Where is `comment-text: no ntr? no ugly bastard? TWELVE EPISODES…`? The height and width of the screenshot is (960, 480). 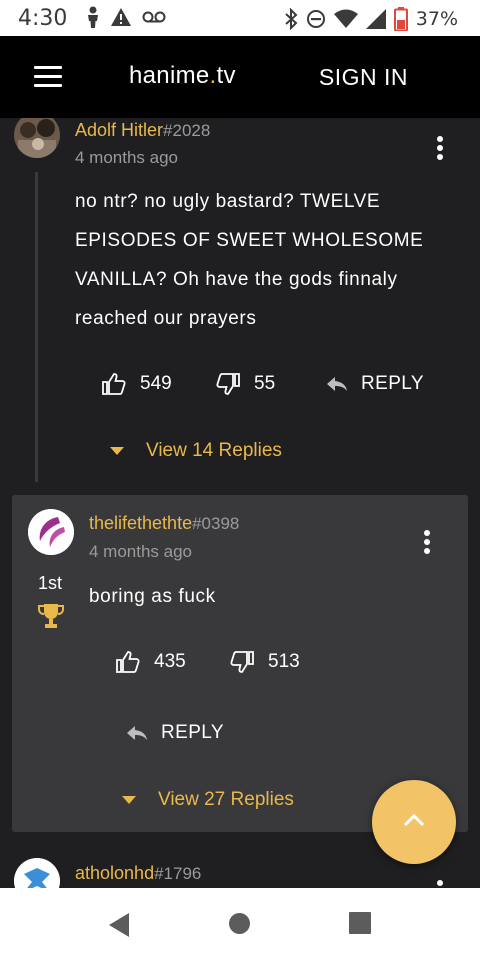
comment-text: no ntr? no ugly bastard? TWELVE EPISODES… is located at coordinates (249, 260).